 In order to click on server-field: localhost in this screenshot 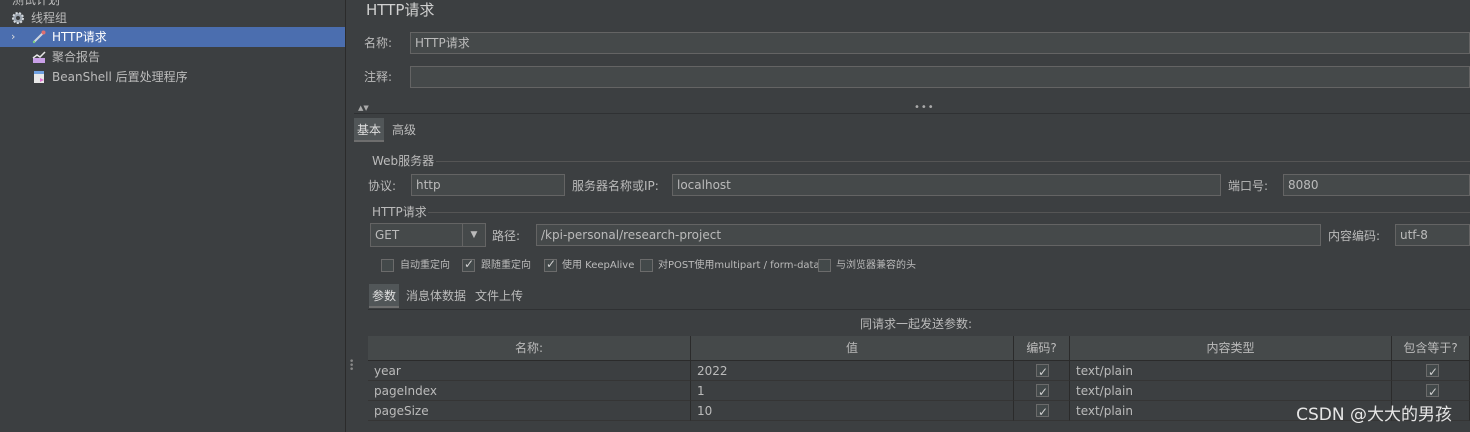, I will do `click(946, 185)`.